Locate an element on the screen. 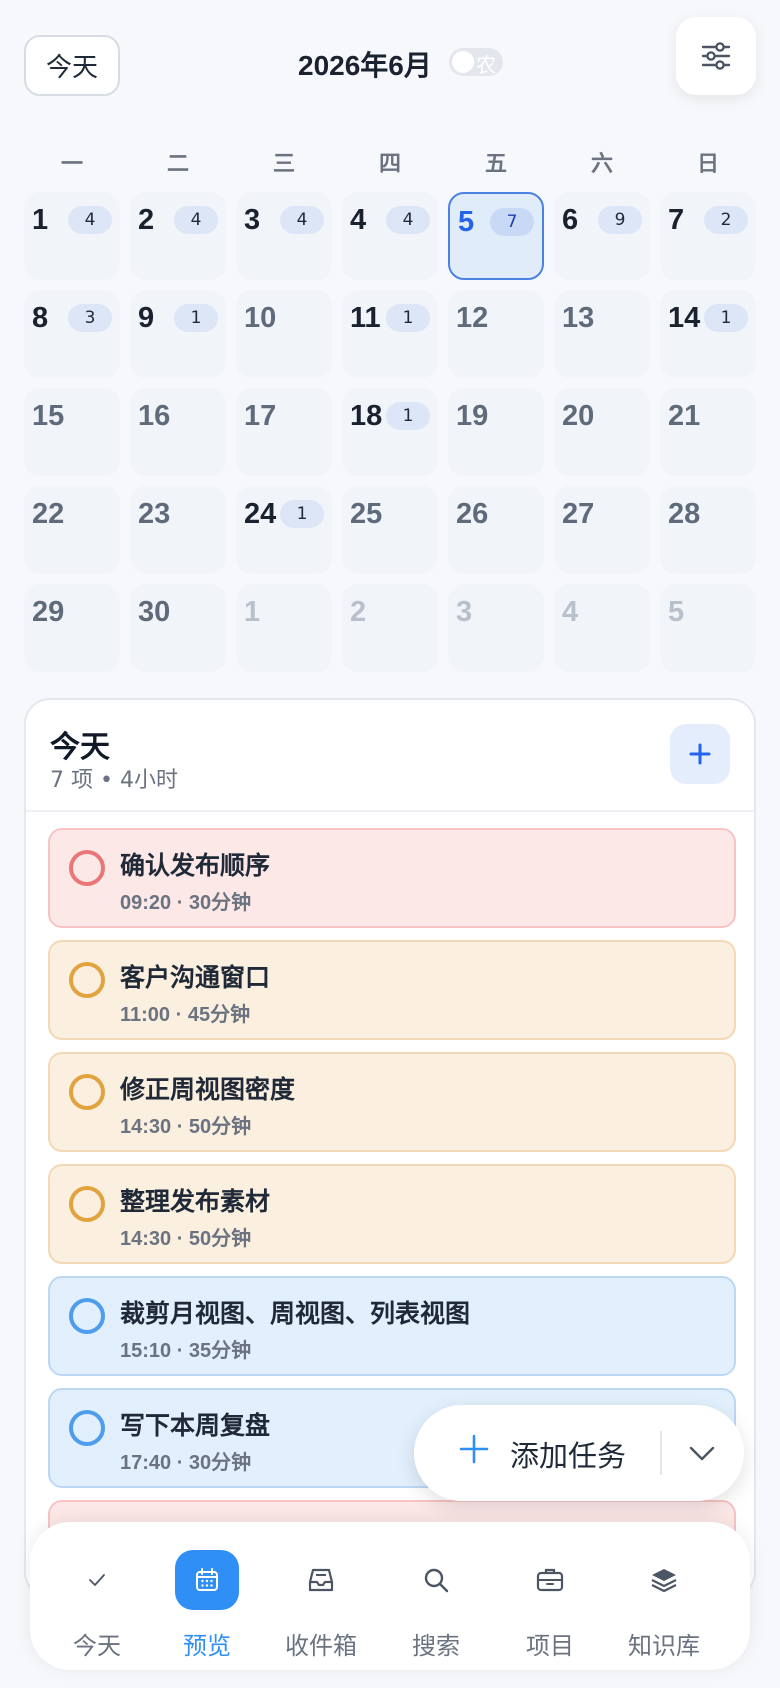 The width and height of the screenshot is (780, 1688). day-cell: 10 is located at coordinates (284, 334).